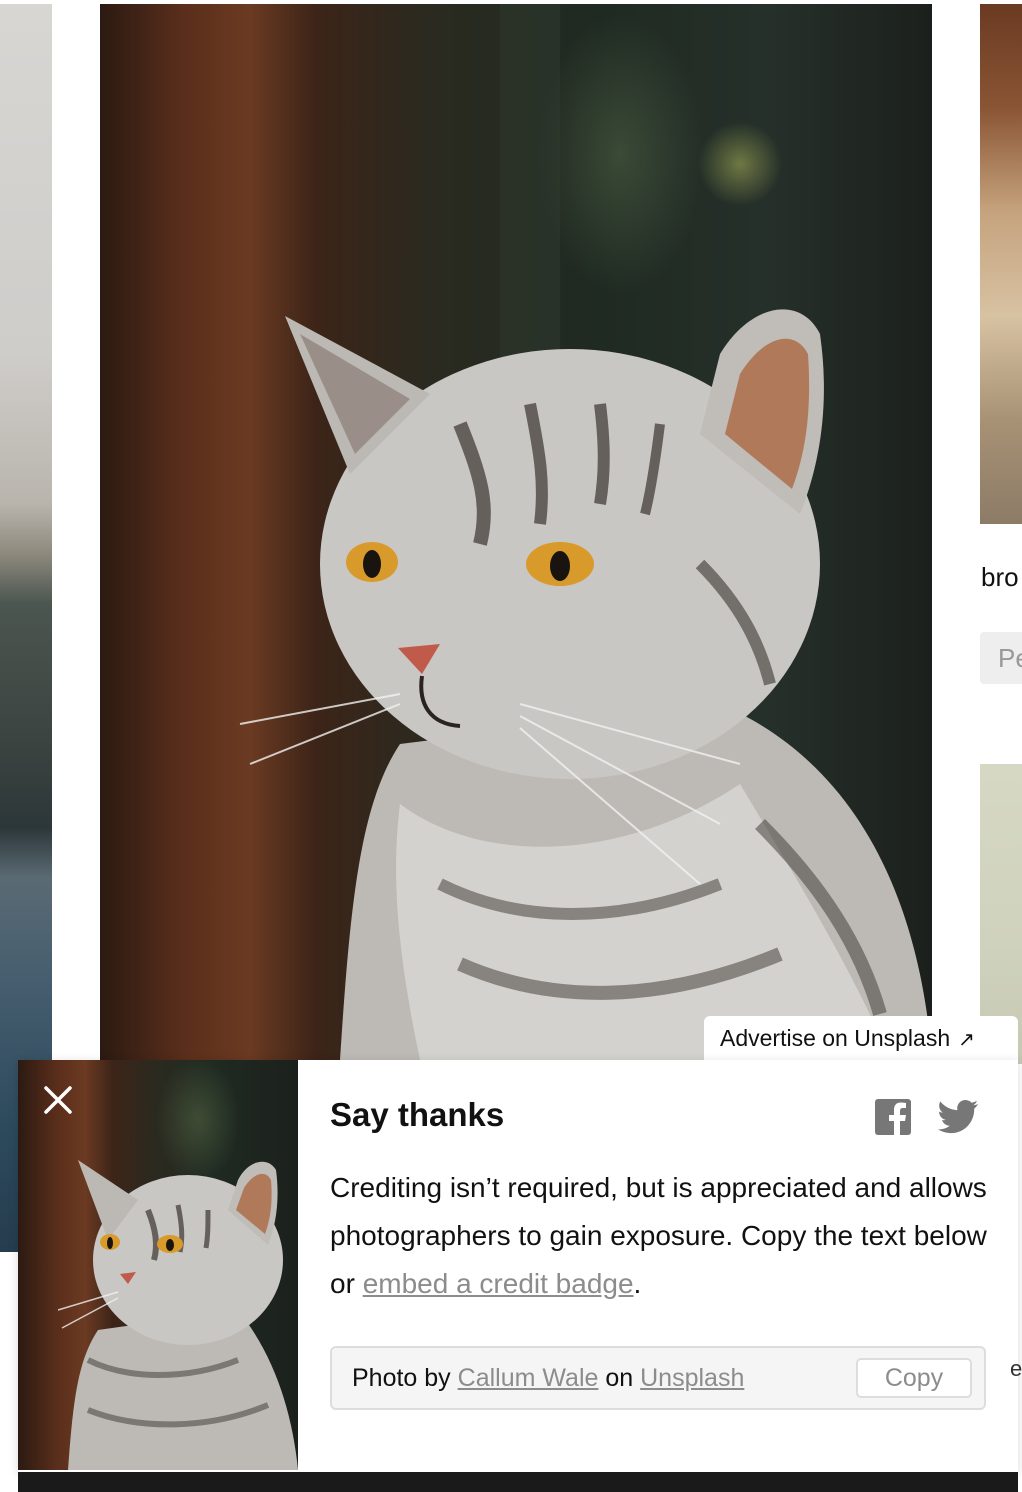  I want to click on external-link-icon: ↗, so click(966, 1040).